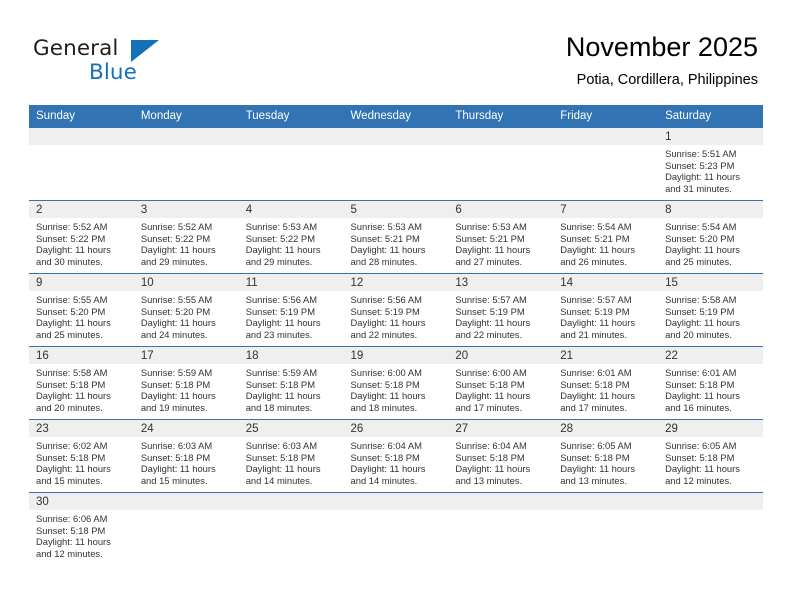 This screenshot has height=612, width=792. Describe the element at coordinates (71, 238) in the screenshot. I see `sunset-text: Sunset: 5:22 PM` at that location.